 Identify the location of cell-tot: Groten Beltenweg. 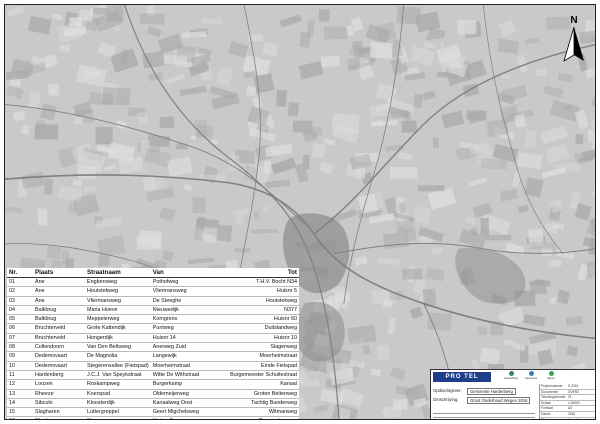
(258, 394).